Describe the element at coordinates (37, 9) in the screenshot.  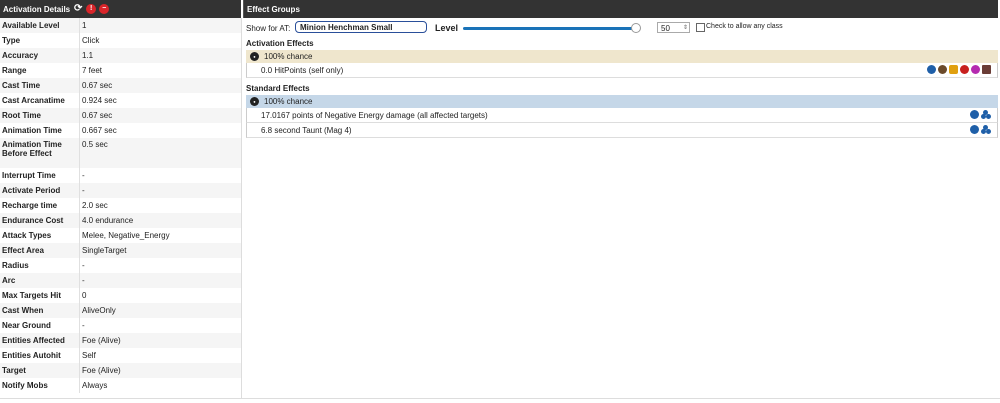
I see `activation-details-title: Activation Details` at that location.